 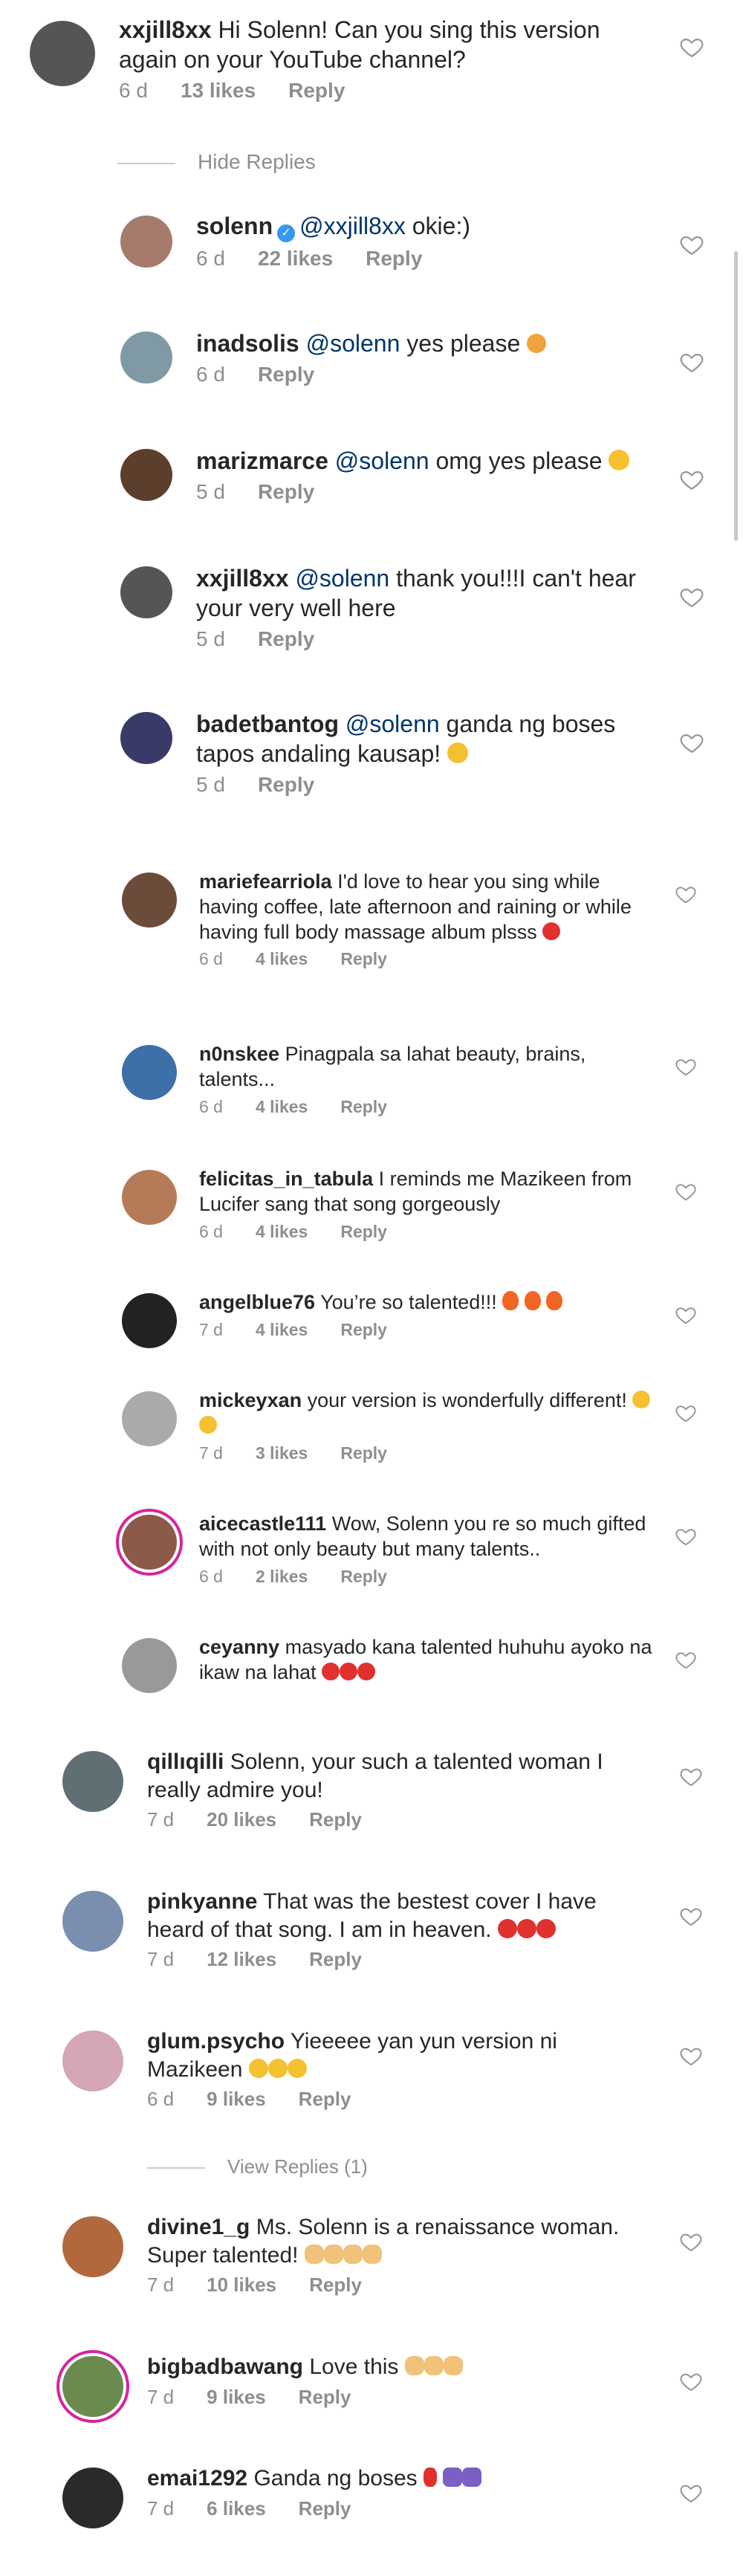 I want to click on username: mariefearriola, so click(x=265, y=882).